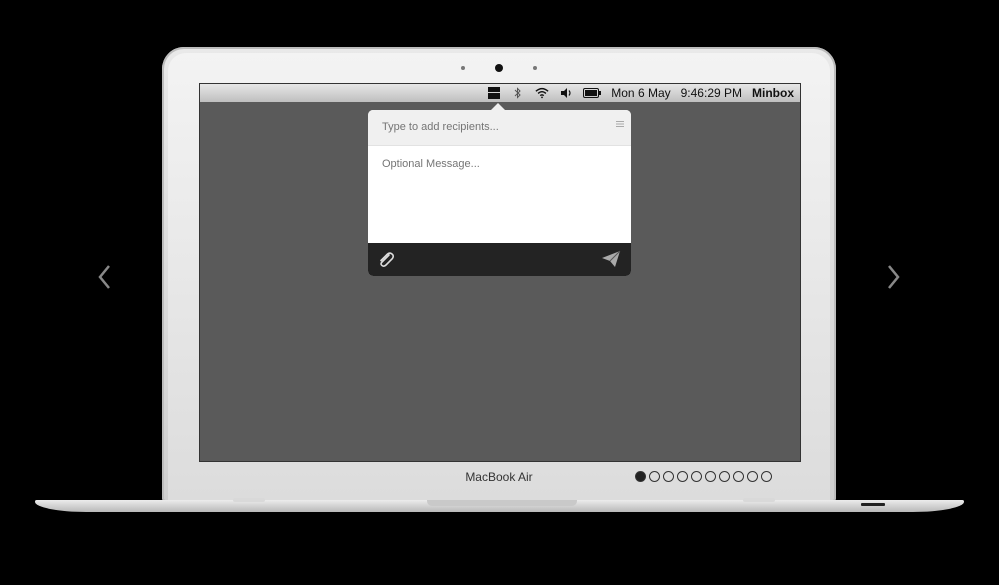 This screenshot has height=585, width=999. What do you see at coordinates (873, 504) in the screenshot?
I see `port` at bounding box center [873, 504].